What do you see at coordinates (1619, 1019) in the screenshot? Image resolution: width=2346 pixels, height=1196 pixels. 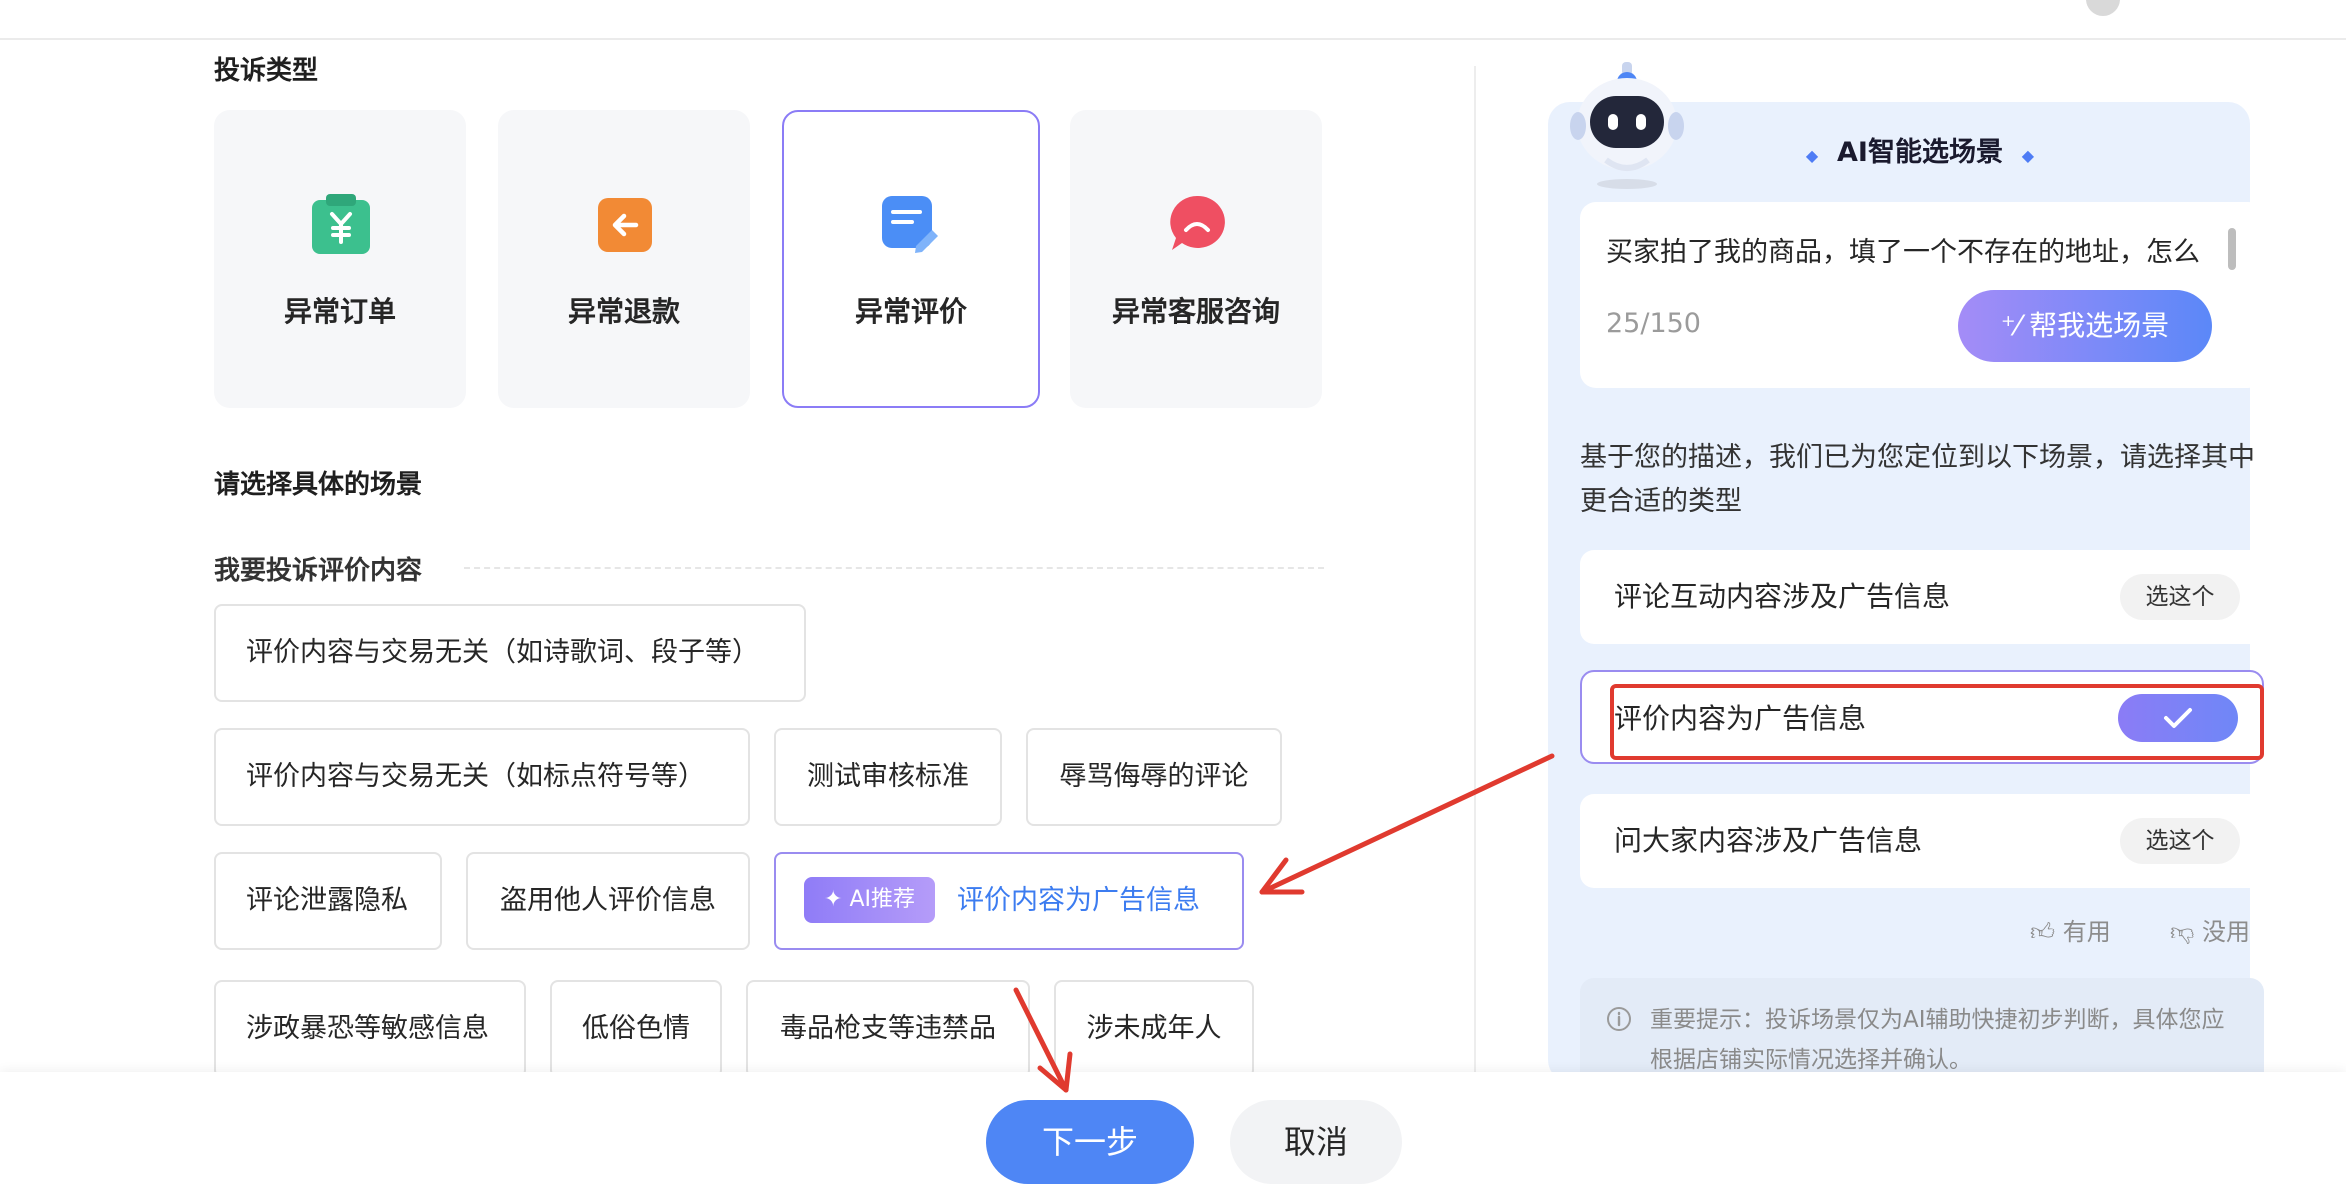 I see `info-icon` at bounding box center [1619, 1019].